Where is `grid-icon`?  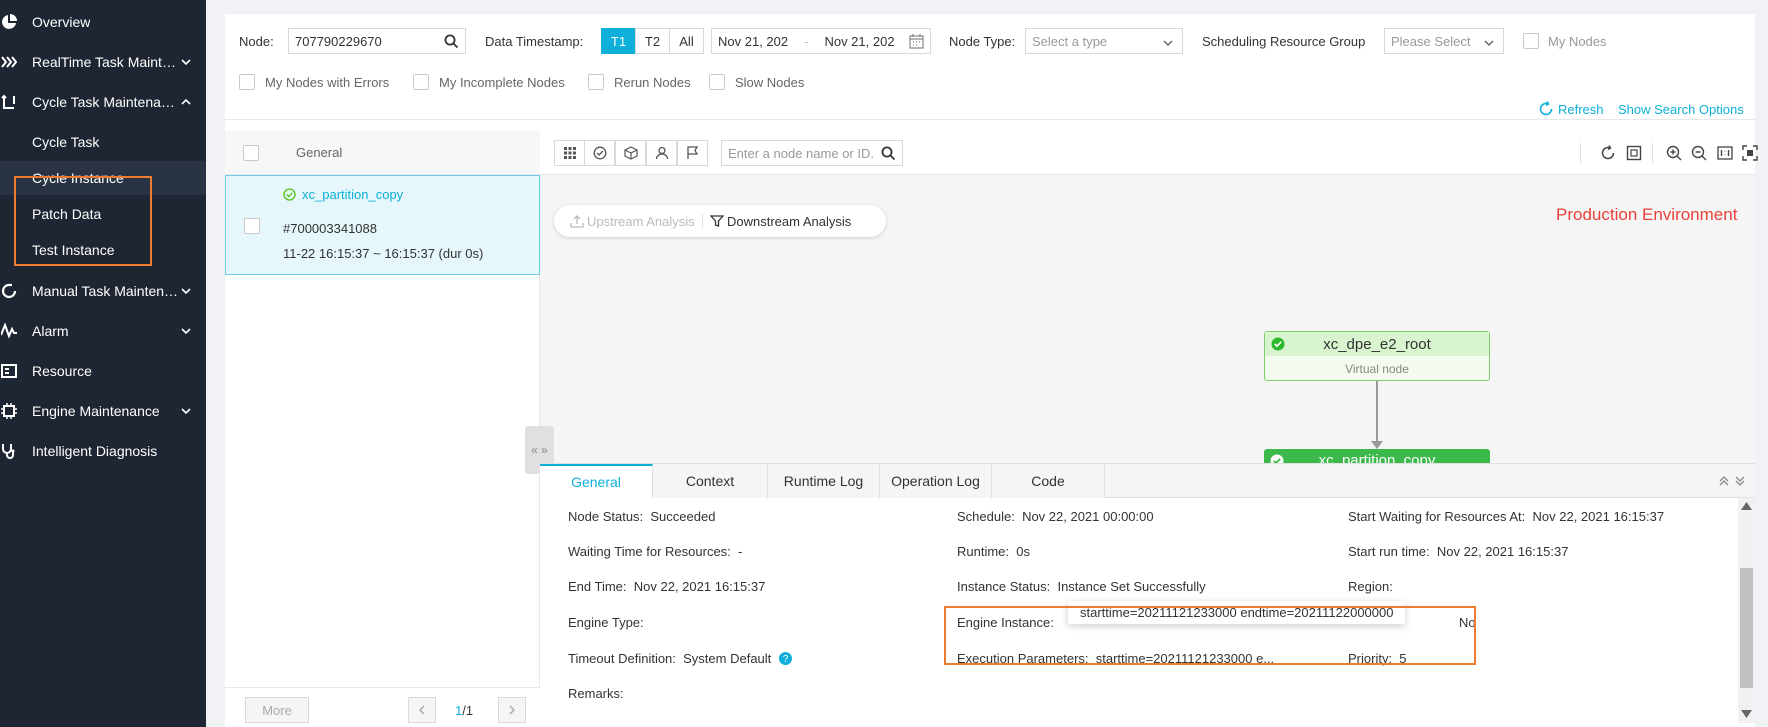 grid-icon is located at coordinates (569, 153).